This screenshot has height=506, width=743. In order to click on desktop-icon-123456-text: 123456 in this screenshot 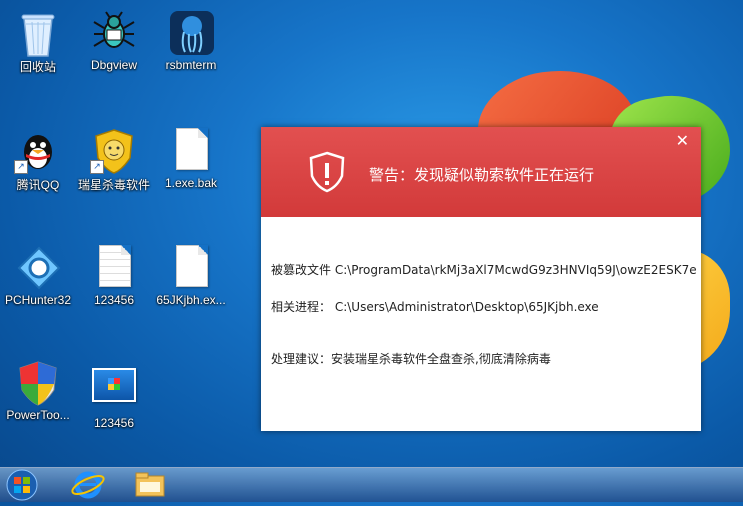, I will do `click(114, 276)`.